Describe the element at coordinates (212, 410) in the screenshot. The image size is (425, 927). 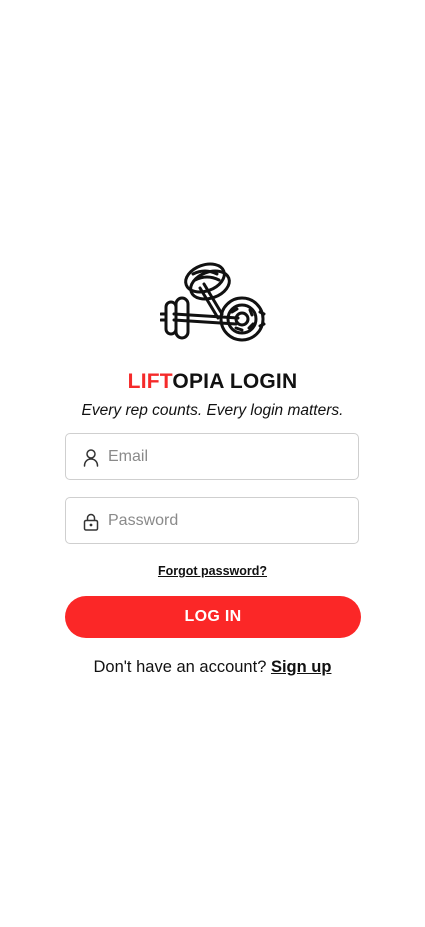
I see `tagline: Every rep counts. Every login matters.` at that location.